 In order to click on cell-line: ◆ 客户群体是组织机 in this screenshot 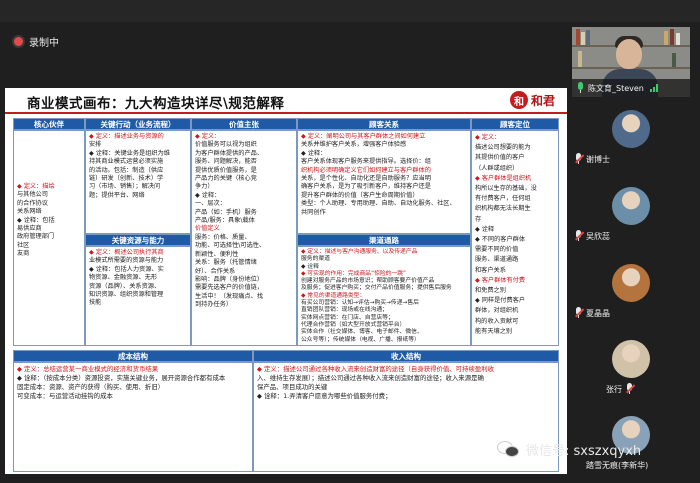, I will do `click(503, 178)`.